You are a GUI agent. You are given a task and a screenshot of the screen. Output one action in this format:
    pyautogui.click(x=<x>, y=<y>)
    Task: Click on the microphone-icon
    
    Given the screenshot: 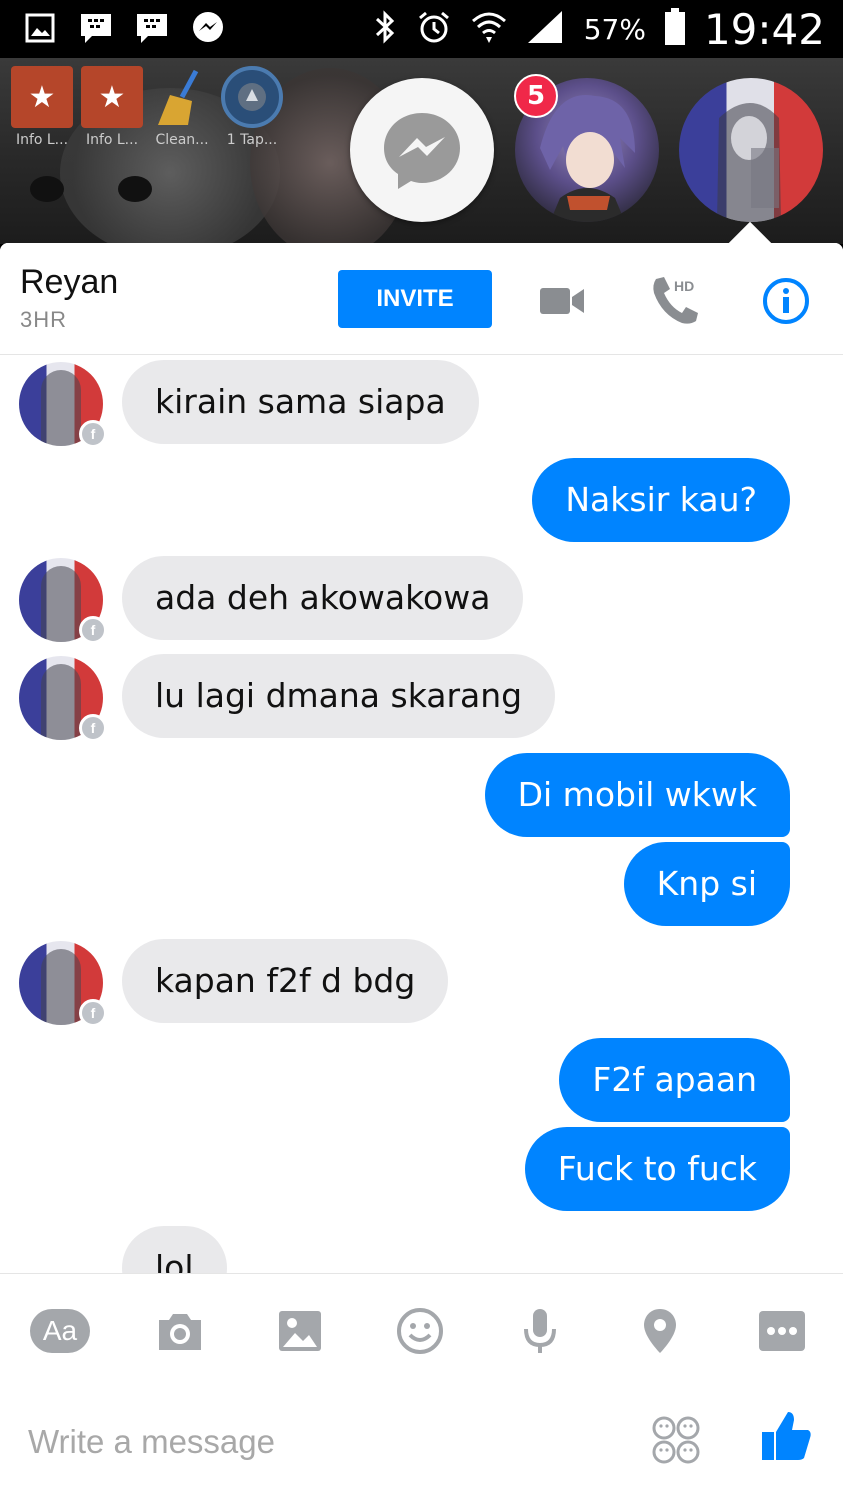 What is the action you would take?
    pyautogui.click(x=540, y=1331)
    